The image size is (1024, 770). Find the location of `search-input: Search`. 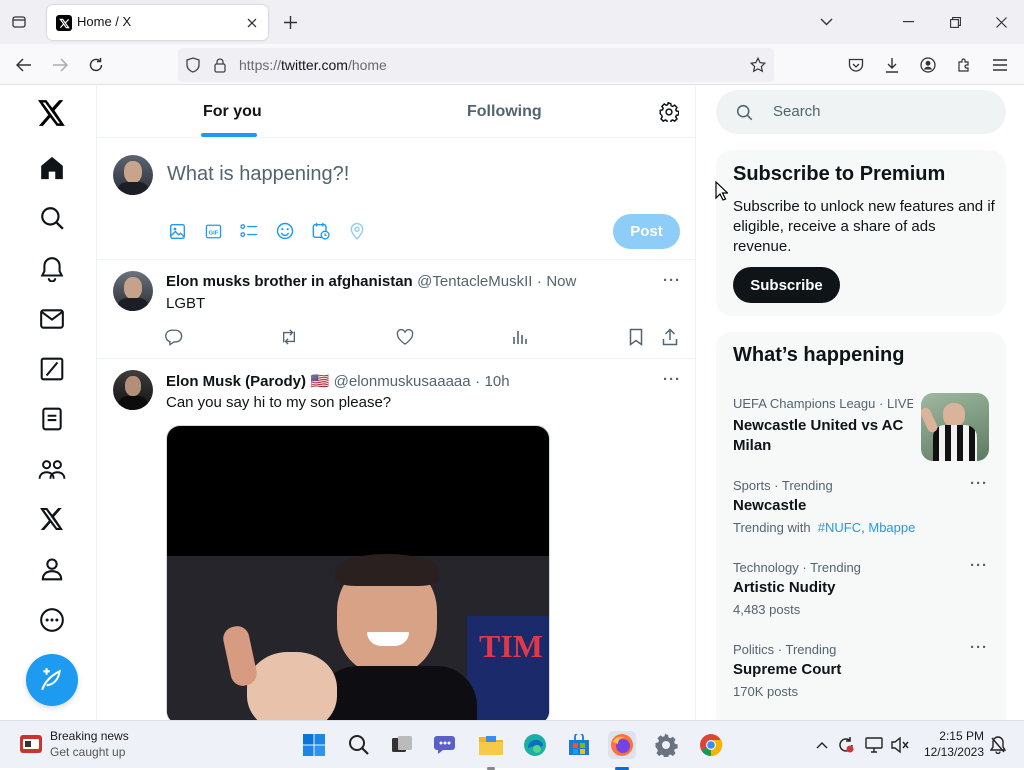

search-input: Search is located at coordinates (797, 111).